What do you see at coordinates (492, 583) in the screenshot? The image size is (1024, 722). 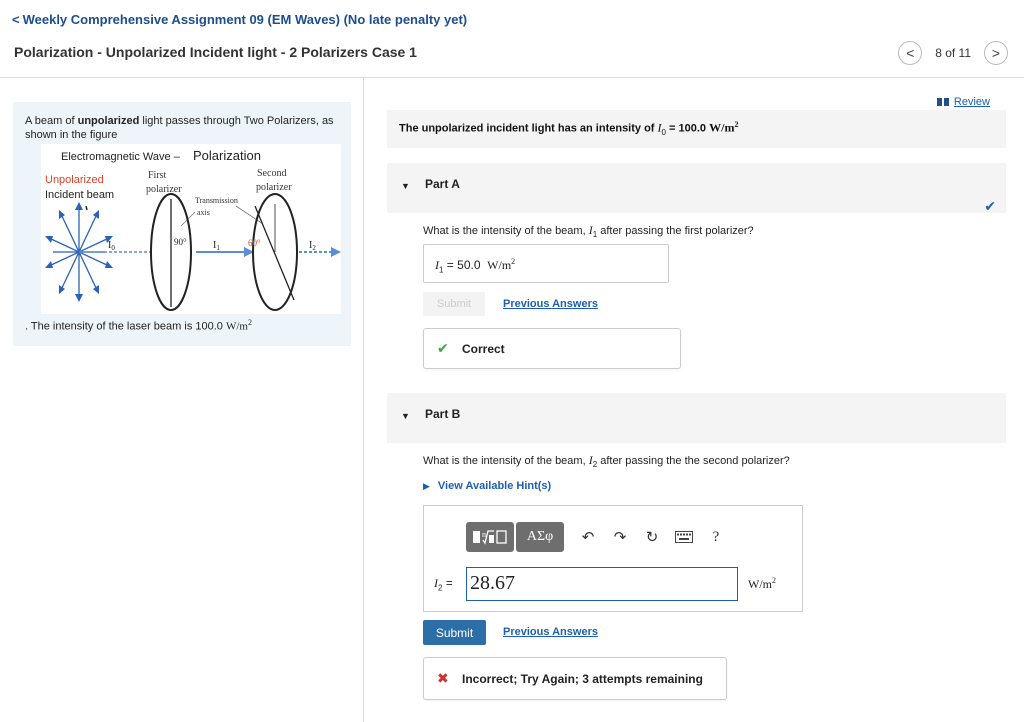 I see `part-b-answer-value: 28.67` at bounding box center [492, 583].